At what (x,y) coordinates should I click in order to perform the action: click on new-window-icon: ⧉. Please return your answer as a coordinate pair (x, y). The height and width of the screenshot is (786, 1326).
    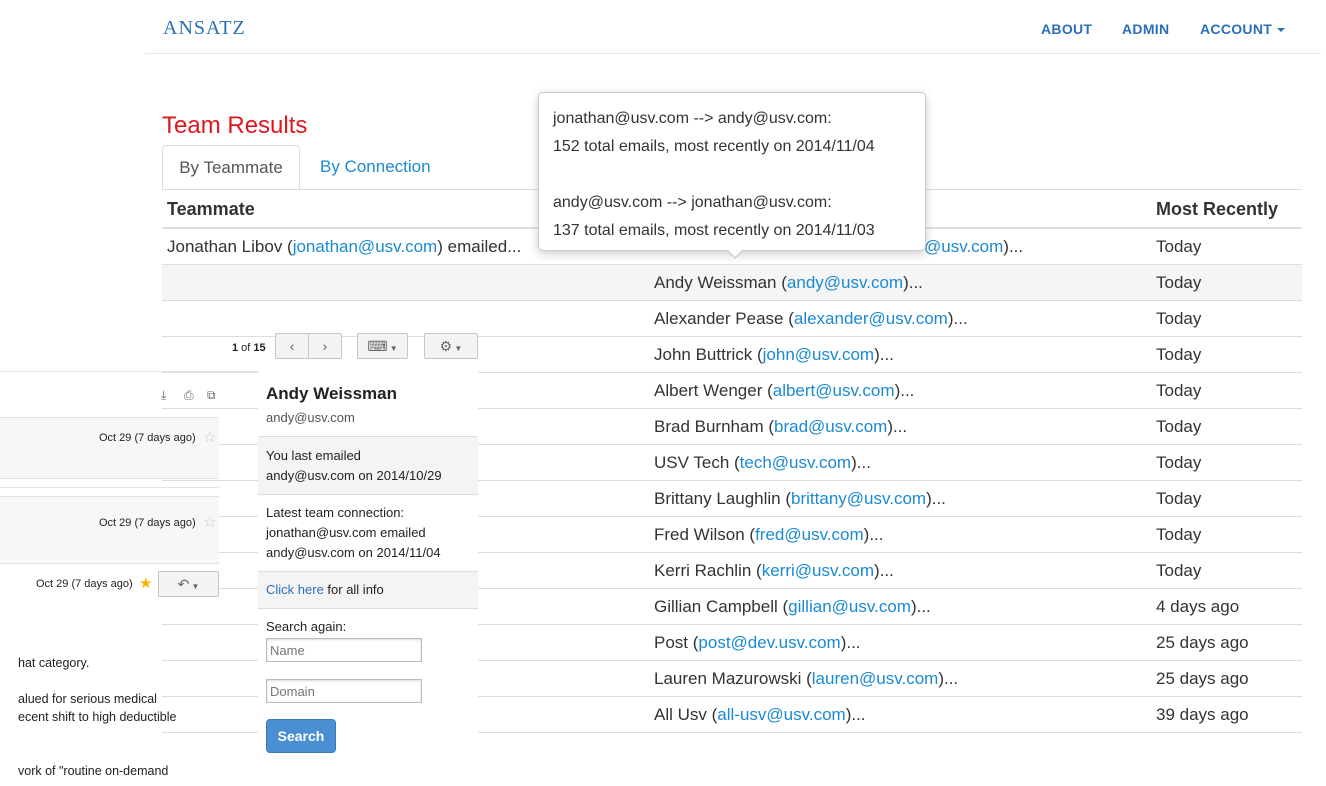
    Looking at the image, I should click on (211, 395).